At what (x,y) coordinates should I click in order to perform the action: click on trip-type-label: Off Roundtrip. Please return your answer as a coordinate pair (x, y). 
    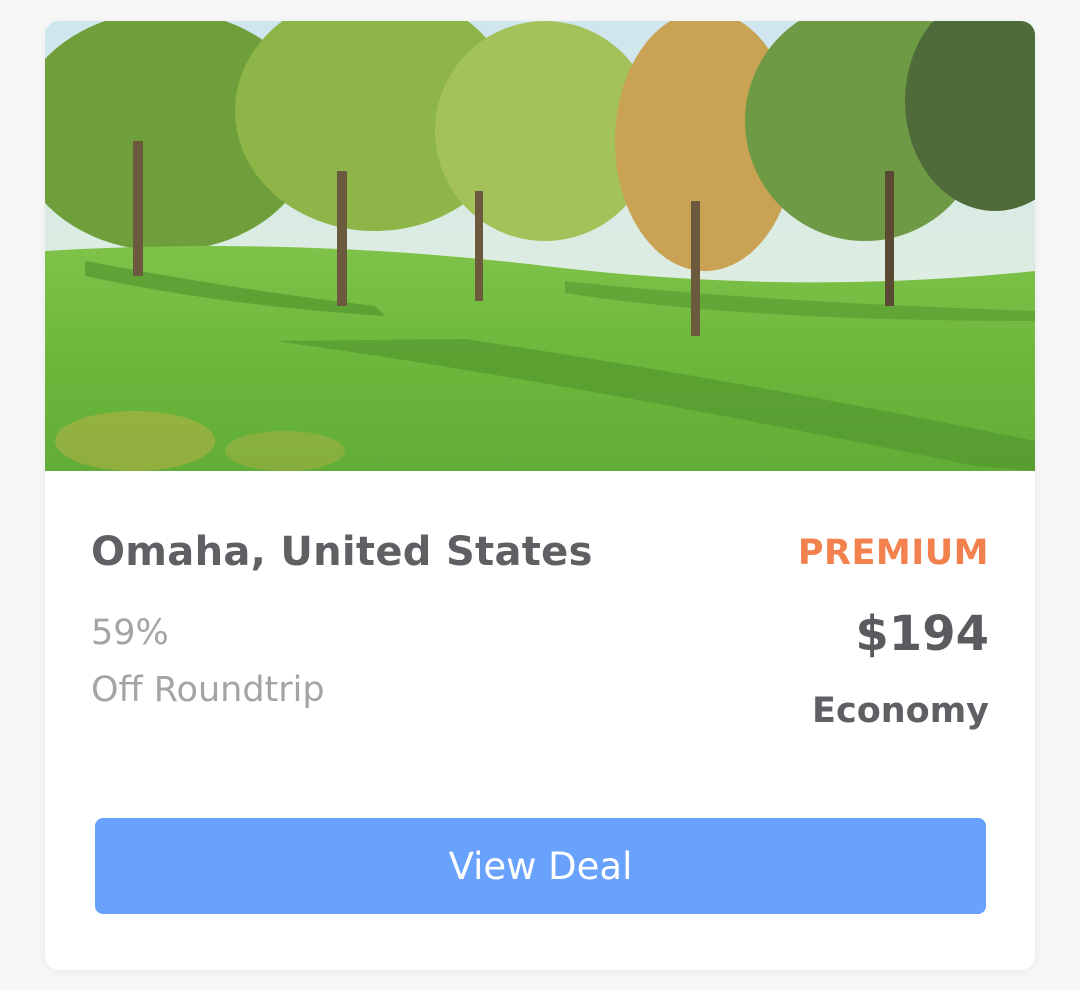
    Looking at the image, I should click on (208, 690).